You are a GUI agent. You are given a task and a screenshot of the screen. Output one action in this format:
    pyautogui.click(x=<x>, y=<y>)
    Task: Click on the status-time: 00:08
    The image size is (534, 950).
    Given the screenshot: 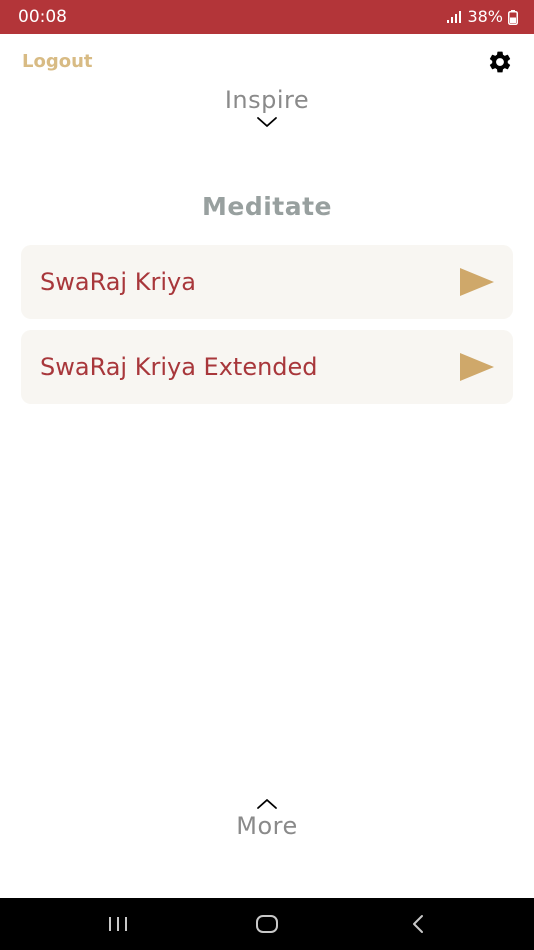 What is the action you would take?
    pyautogui.click(x=42, y=17)
    